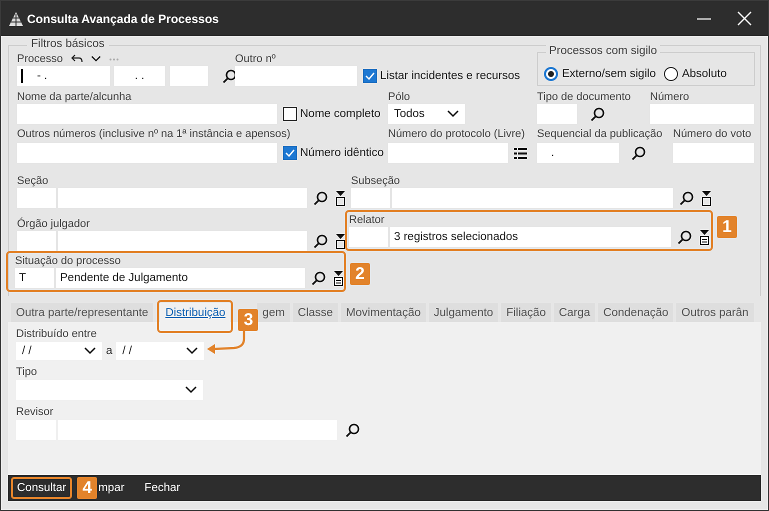  I want to click on dropdown: Todos, so click(426, 114).